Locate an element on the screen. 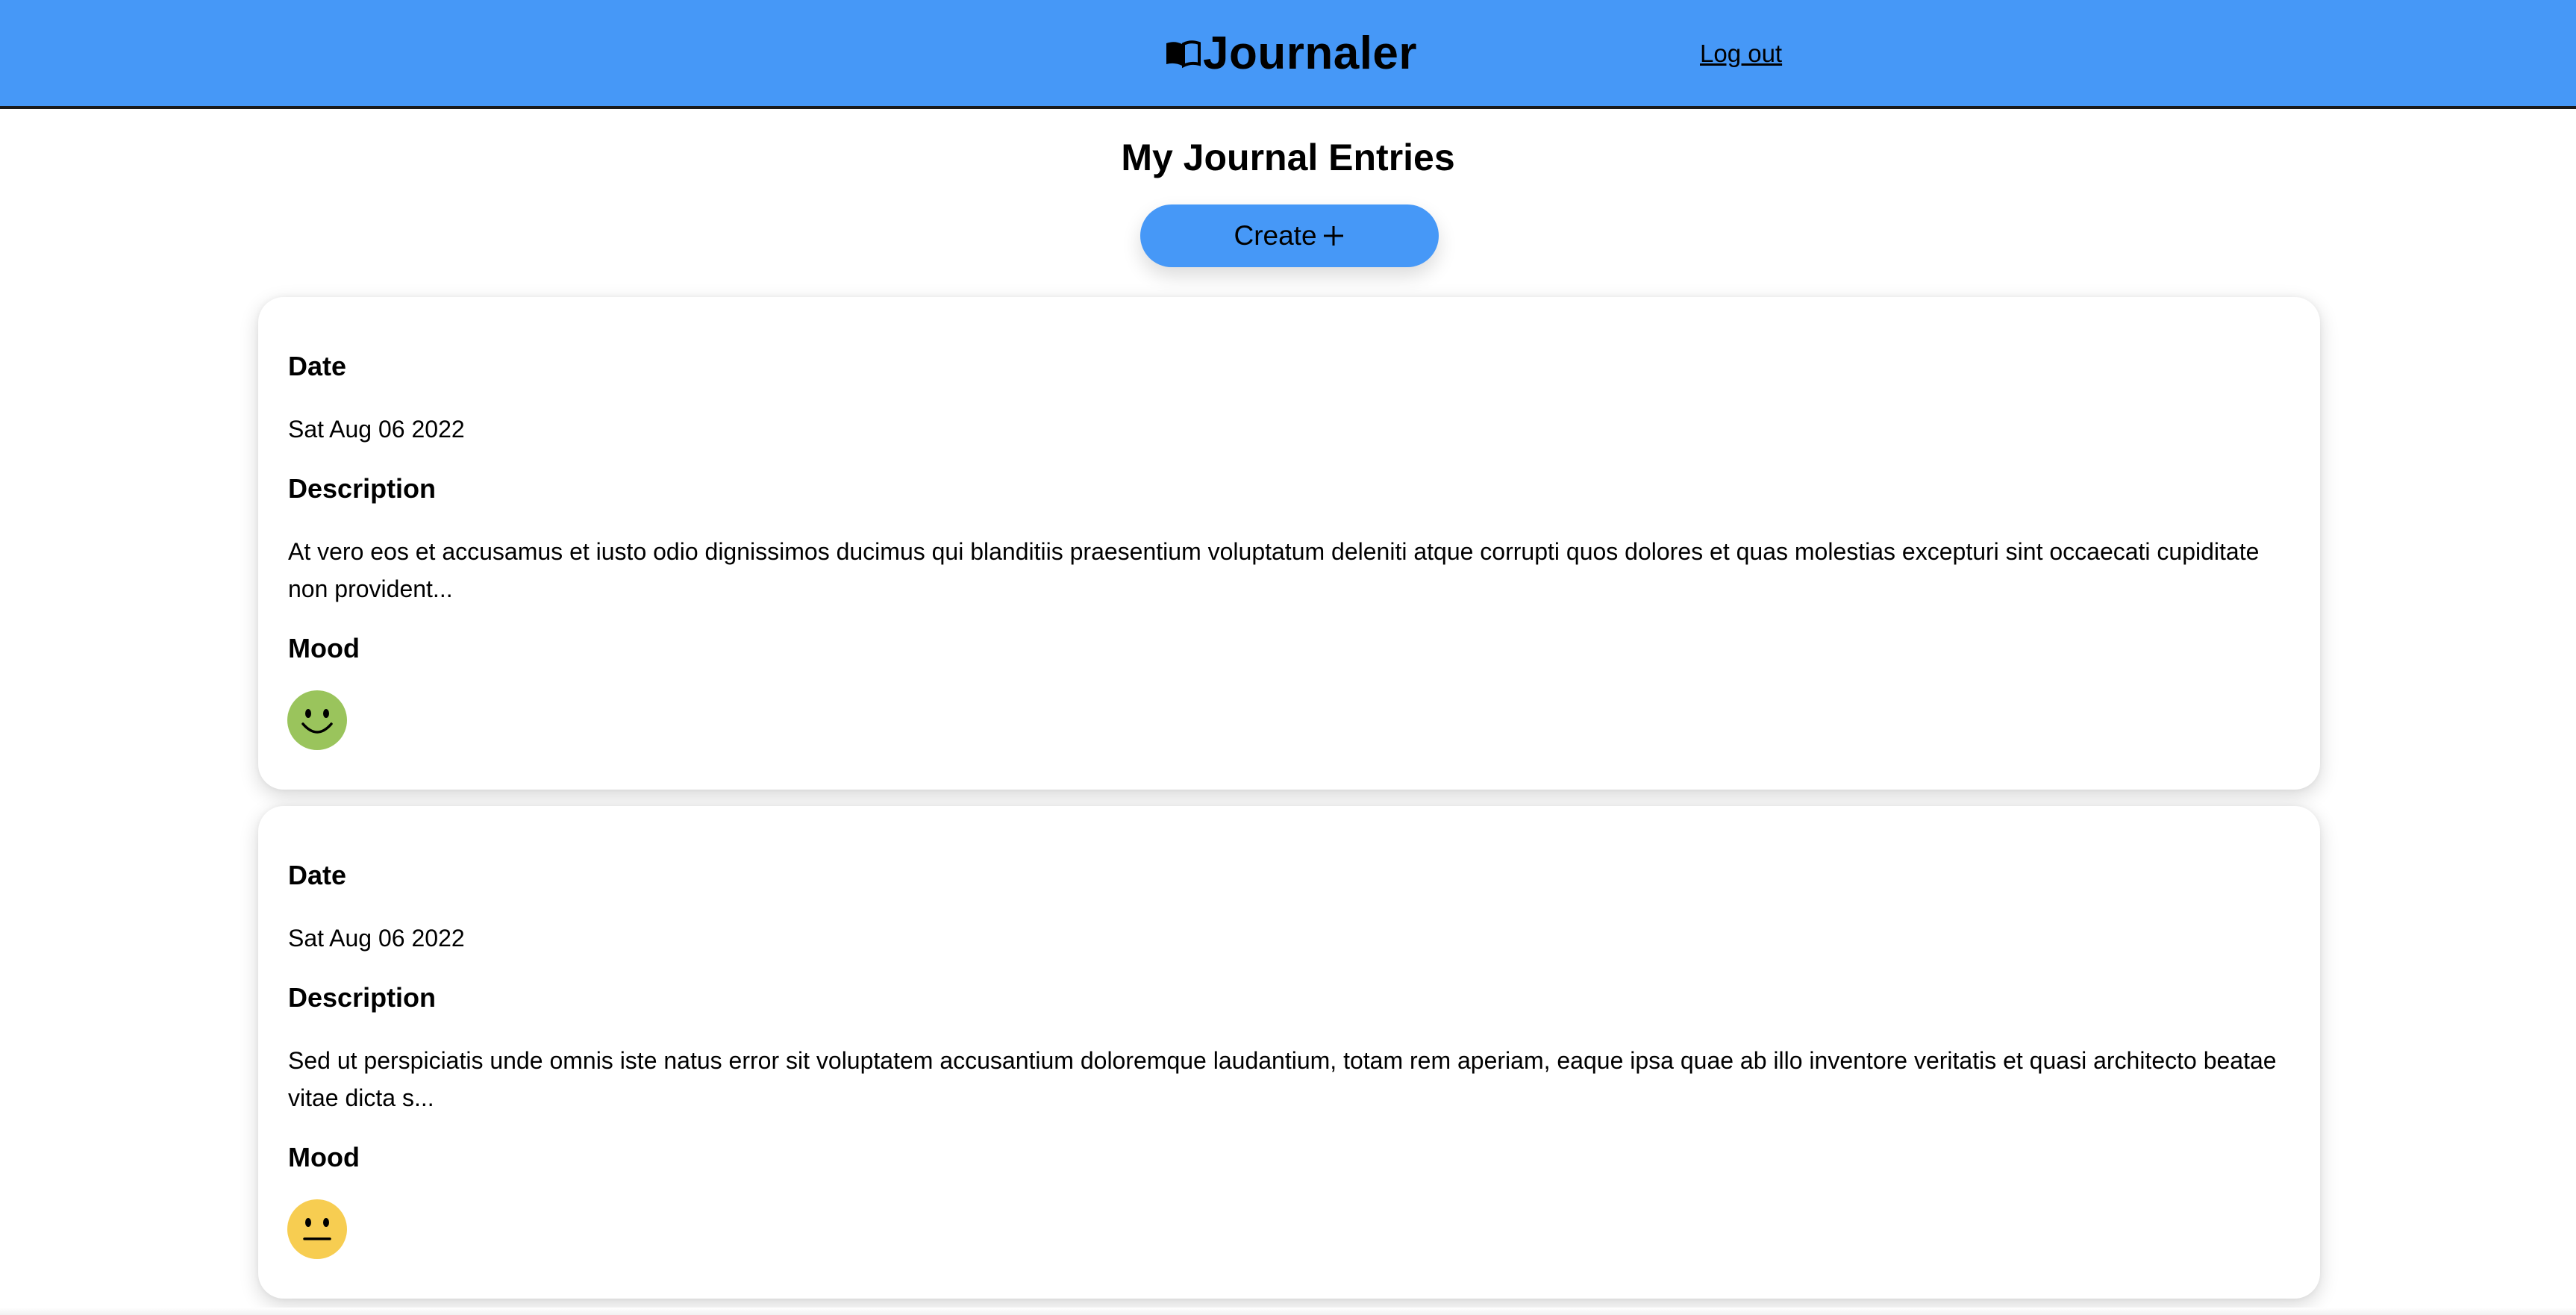  app-title: Journaler is located at coordinates (1310, 54).